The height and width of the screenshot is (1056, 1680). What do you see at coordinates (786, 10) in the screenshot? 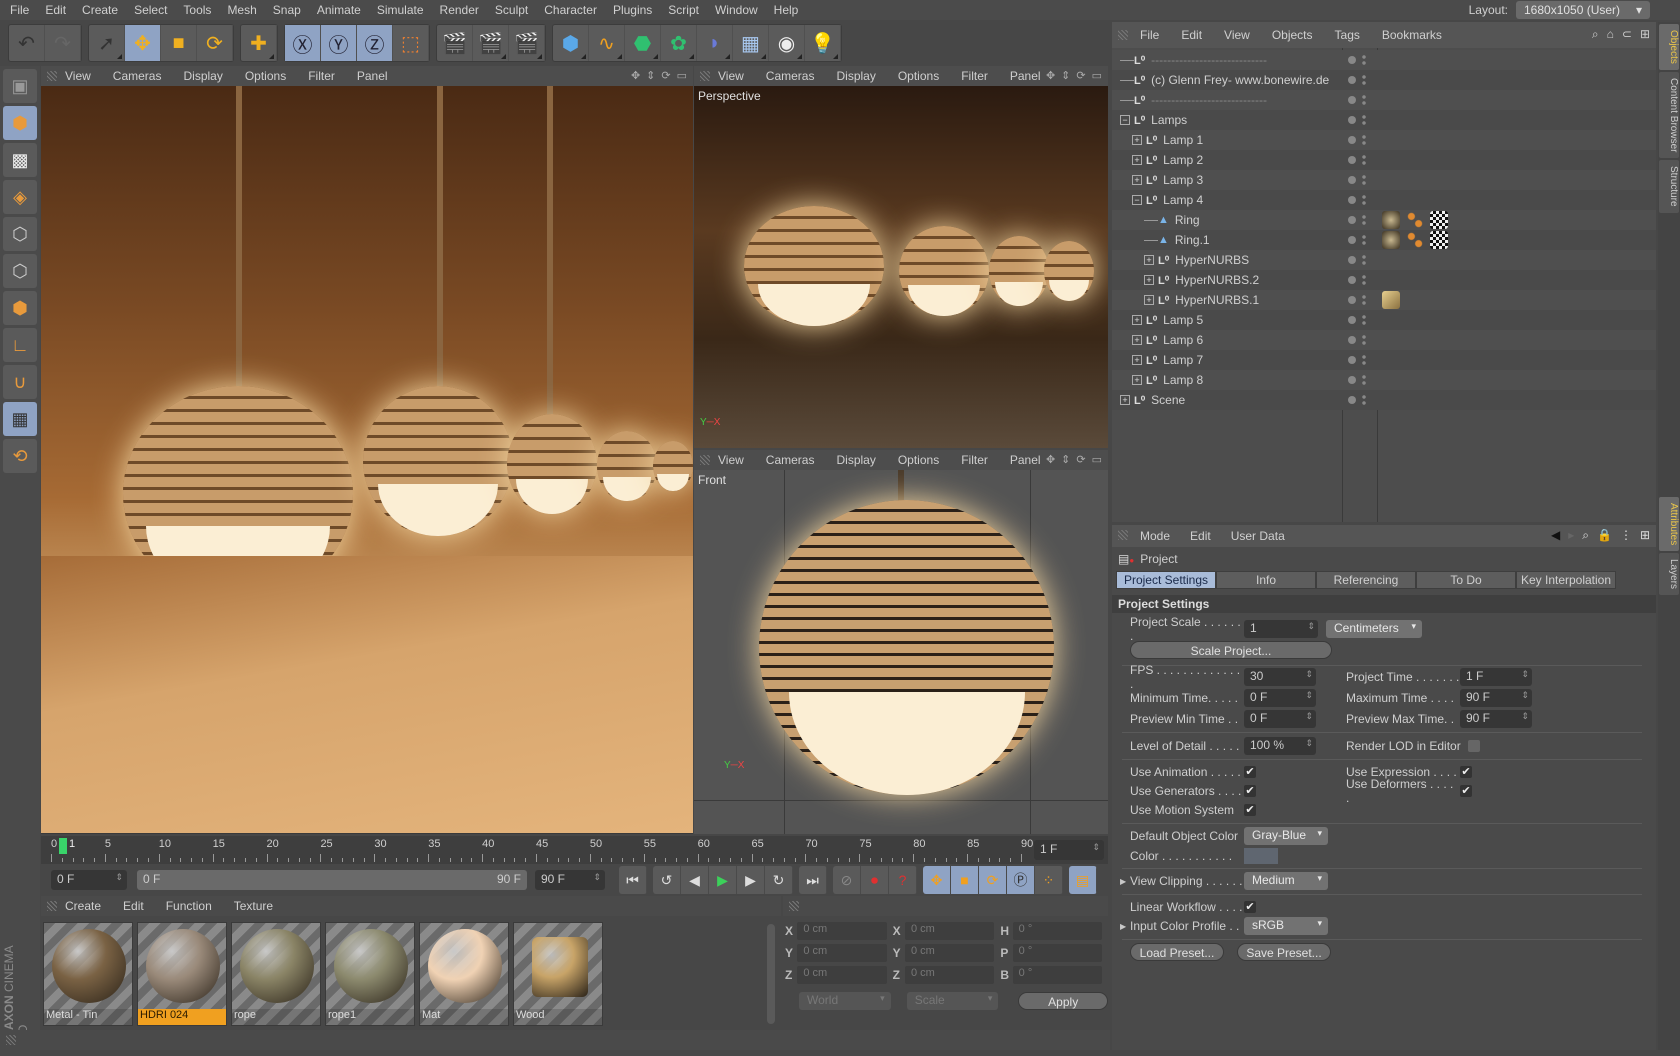
I see `menu-help: Help` at bounding box center [786, 10].